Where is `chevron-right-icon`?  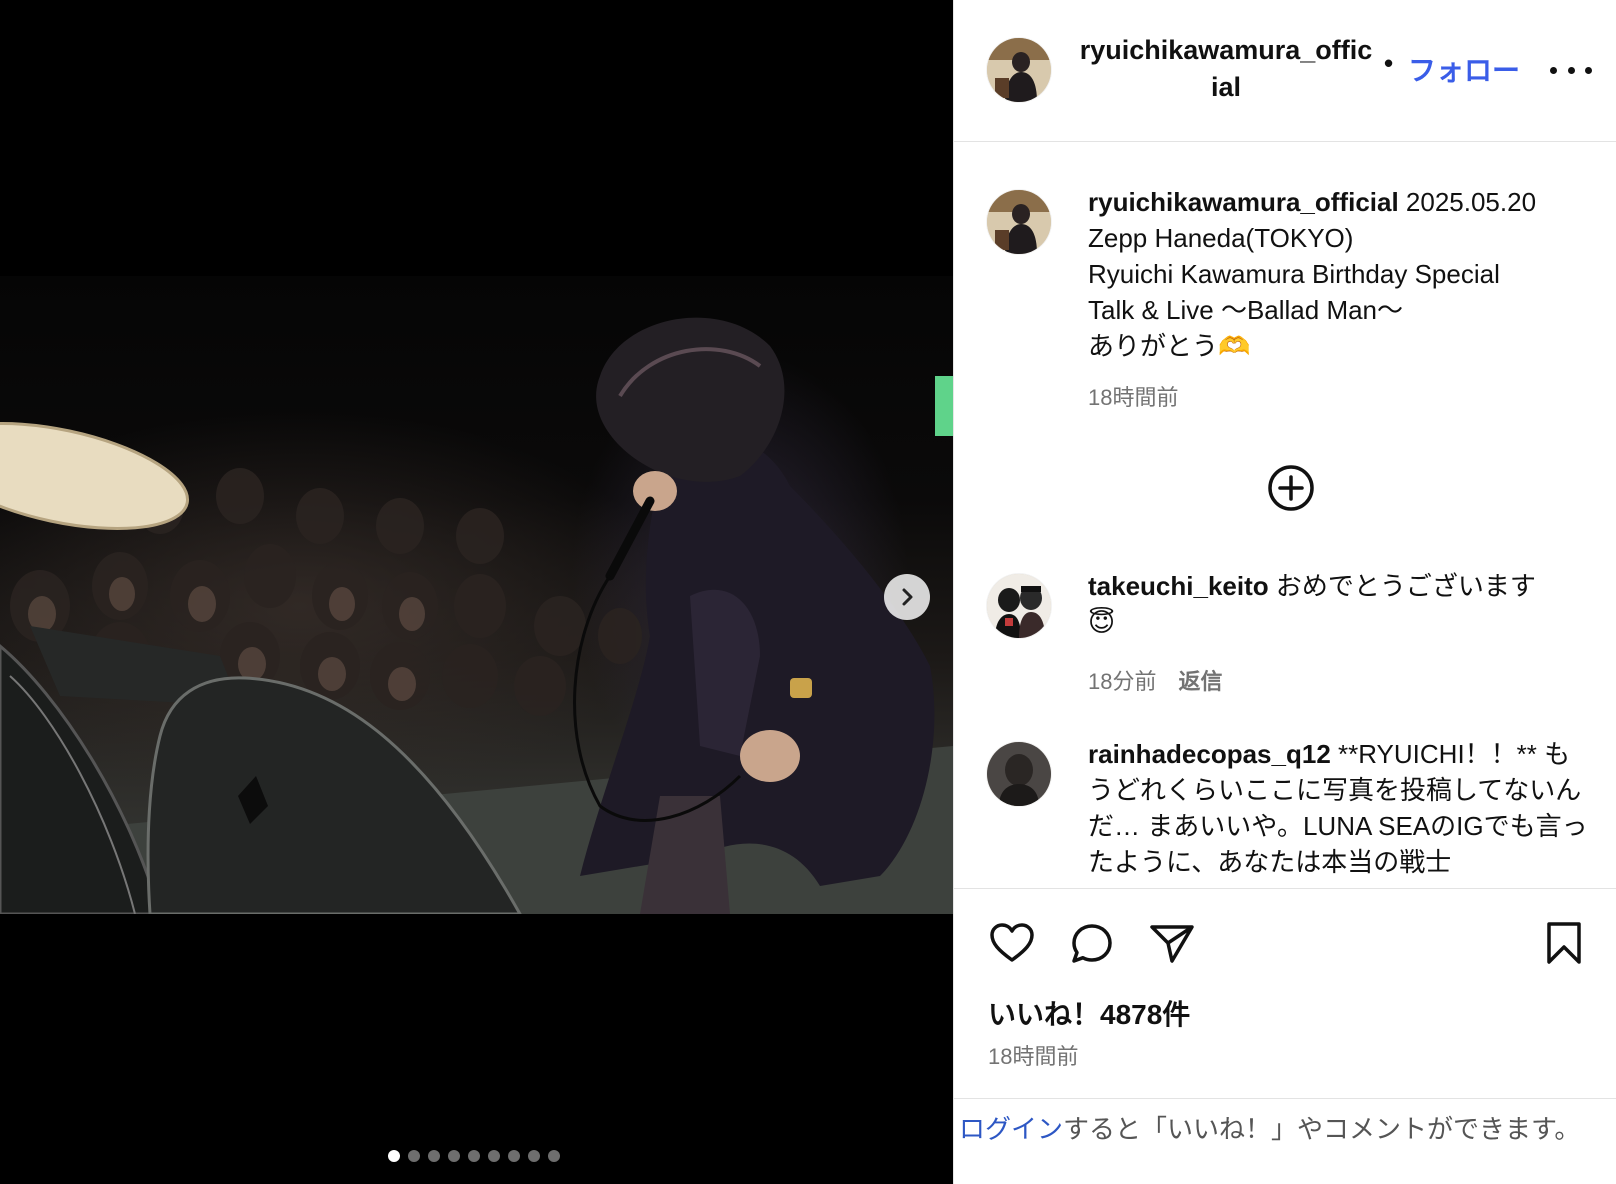 chevron-right-icon is located at coordinates (907, 597).